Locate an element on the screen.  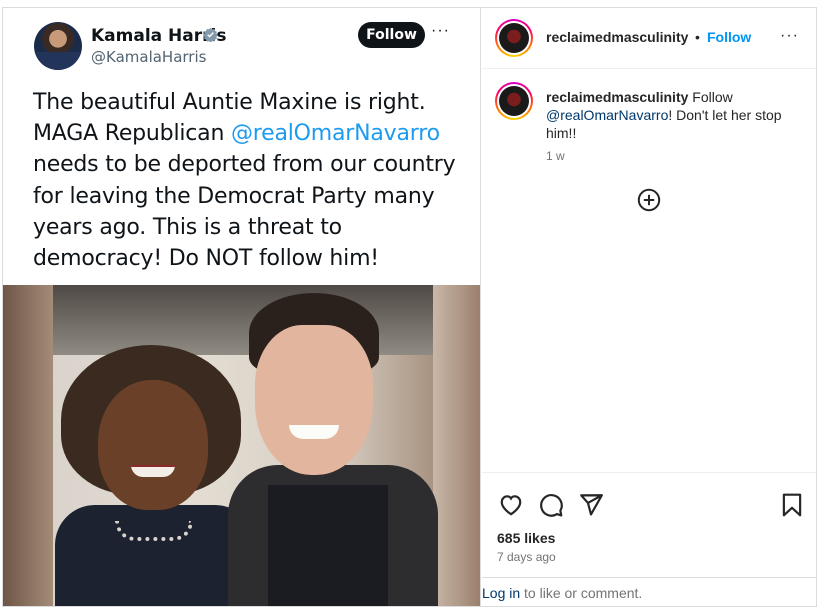
caption-text-before: Follow is located at coordinates (710, 97).